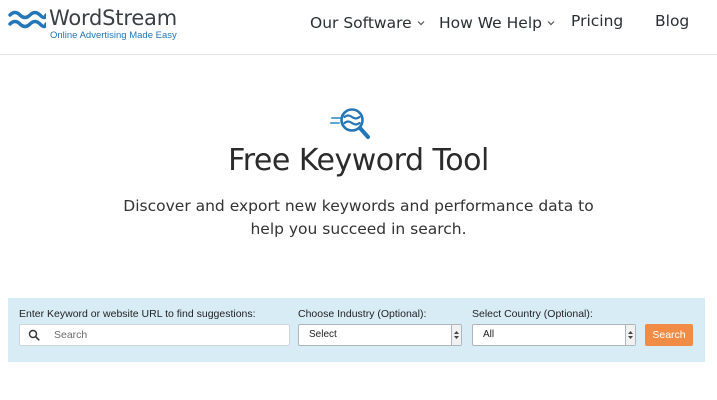  Describe the element at coordinates (361, 23) in the screenshot. I see `nav-item-label: Our Software` at that location.